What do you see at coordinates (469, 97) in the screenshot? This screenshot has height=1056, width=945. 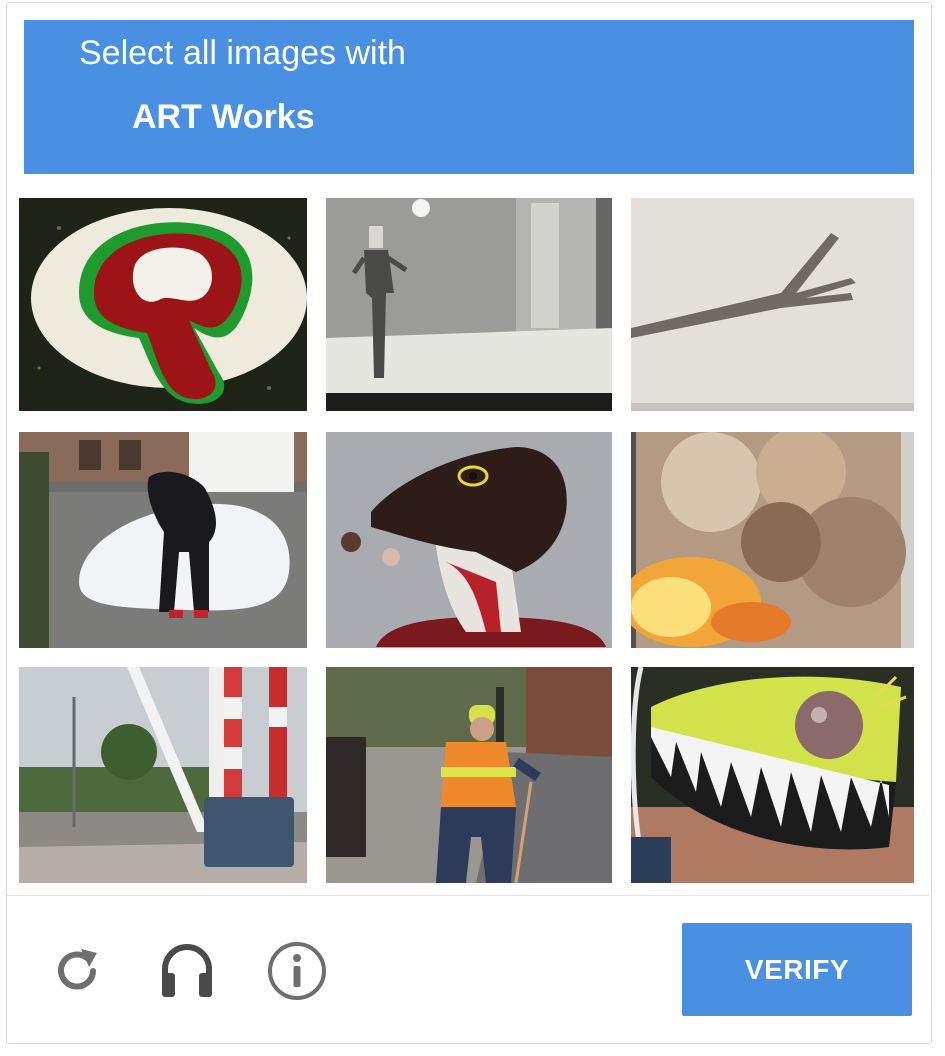 I see `challenge-header: Select all images with ART Works` at bounding box center [469, 97].